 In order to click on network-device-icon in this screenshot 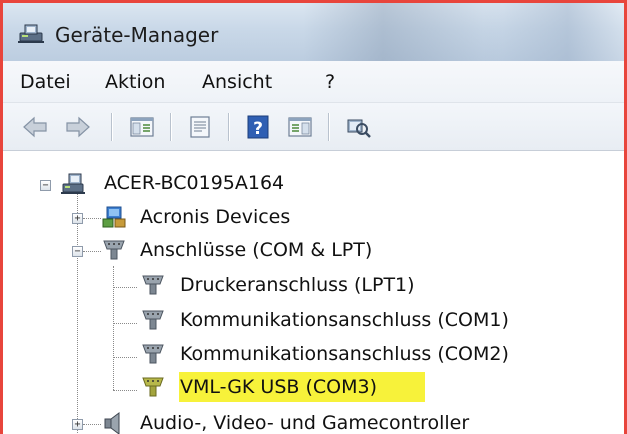, I will do `click(114, 217)`.